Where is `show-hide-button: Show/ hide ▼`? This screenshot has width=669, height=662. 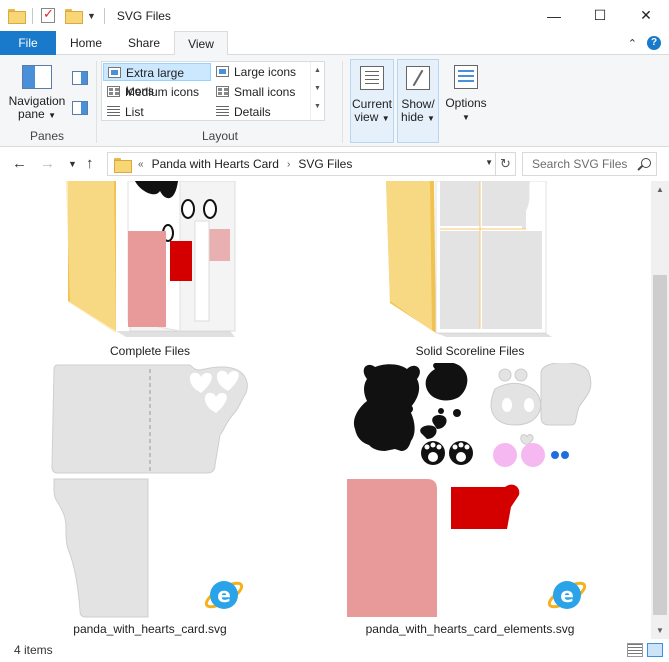
show-hide-button: Show/ hide ▼ is located at coordinates (418, 101).